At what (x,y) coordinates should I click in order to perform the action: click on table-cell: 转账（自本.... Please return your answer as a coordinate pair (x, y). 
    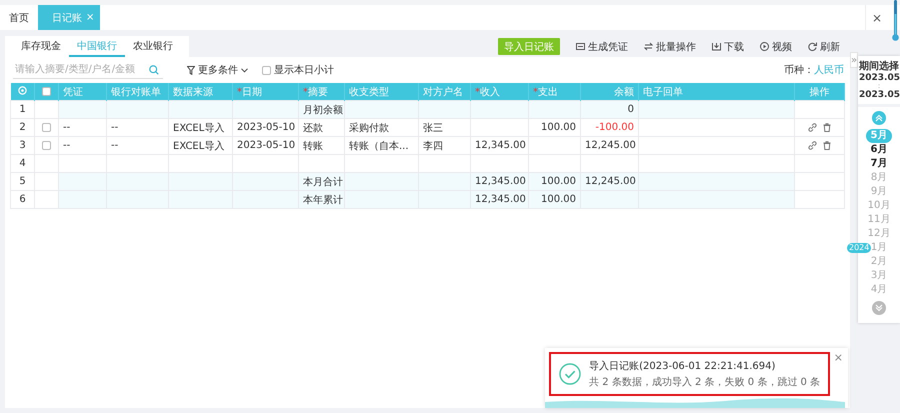
    Looking at the image, I should click on (381, 145).